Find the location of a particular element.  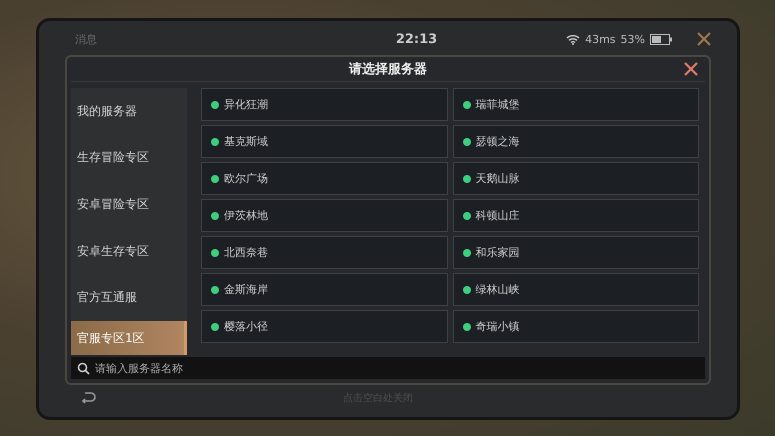

server-item: 奇瑞小镇 is located at coordinates (575, 326).